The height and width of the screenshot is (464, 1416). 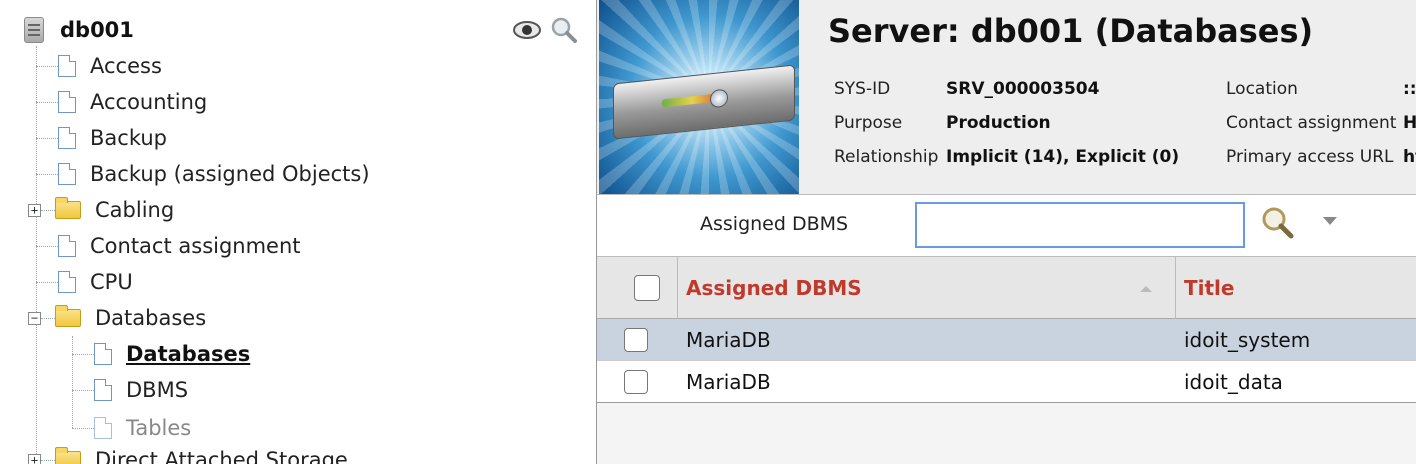 I want to click on table-row: MariaDB idoit_data, so click(x=1006, y=382).